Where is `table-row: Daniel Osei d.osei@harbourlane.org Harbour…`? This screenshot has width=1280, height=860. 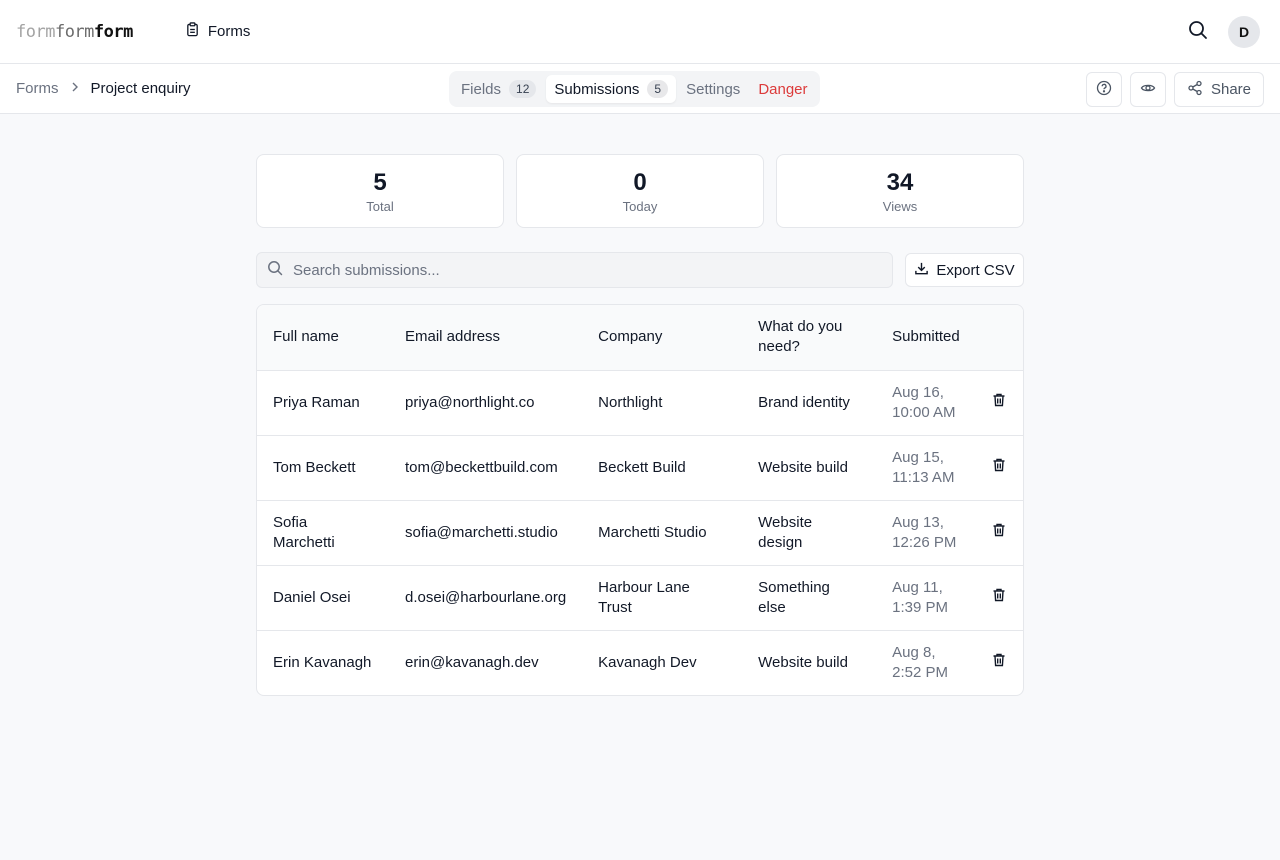
table-row: Daniel Osei d.osei@harbourlane.org Harbour… is located at coordinates (640, 597).